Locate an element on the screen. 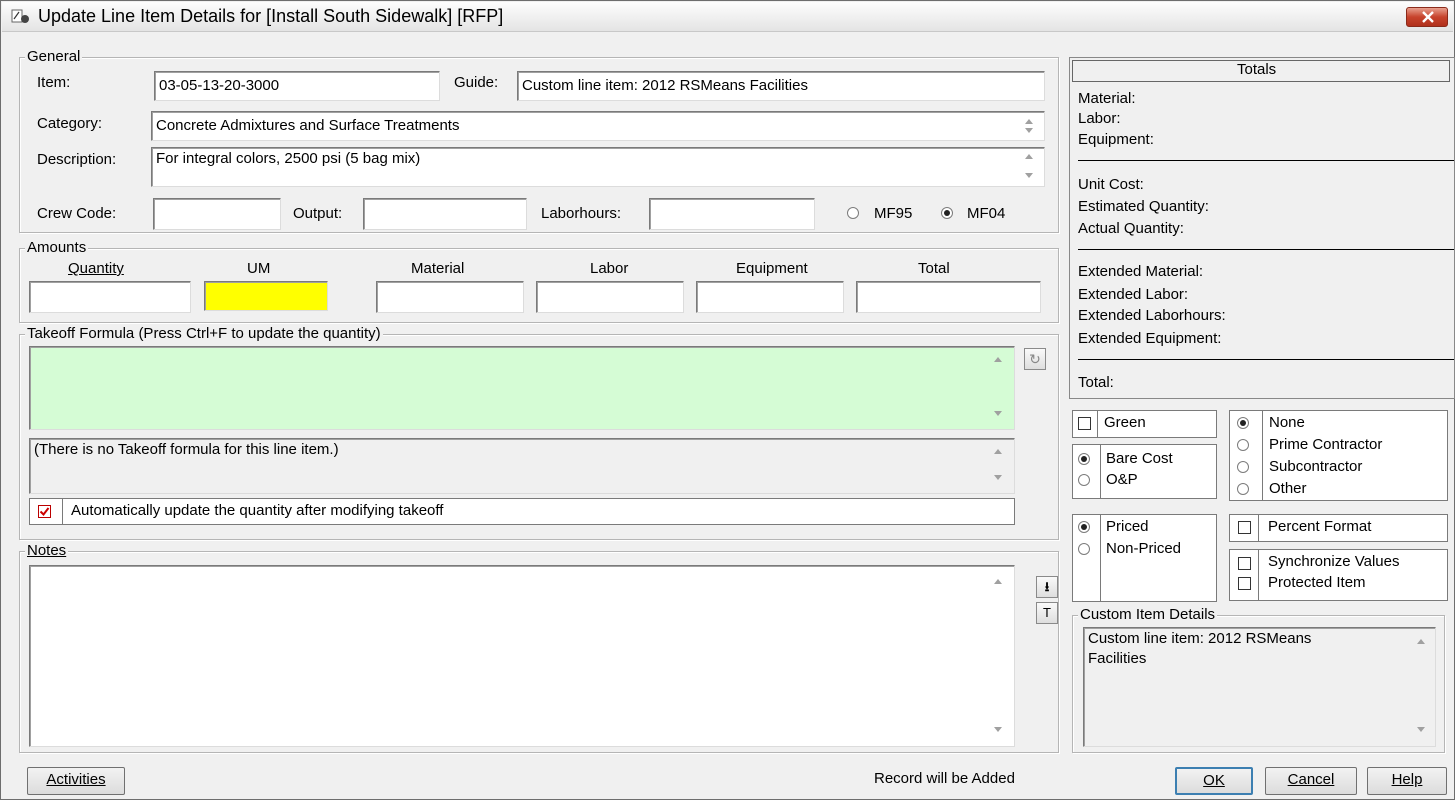  priced-label: Priced is located at coordinates (1127, 526).